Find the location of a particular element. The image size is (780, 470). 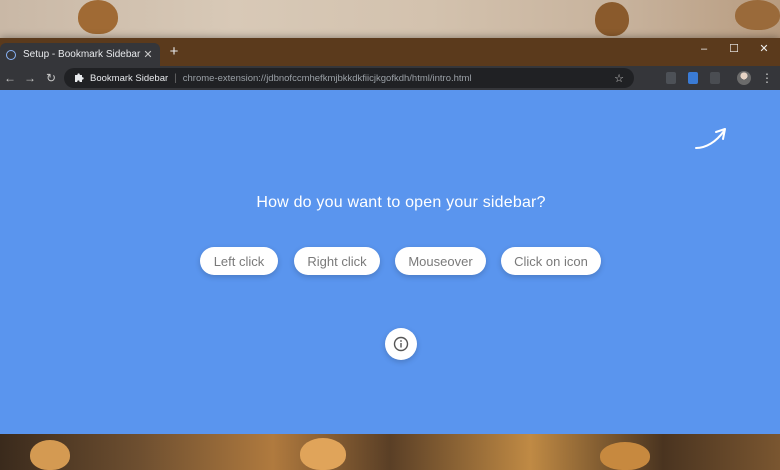

profile-avatar is located at coordinates (744, 78).